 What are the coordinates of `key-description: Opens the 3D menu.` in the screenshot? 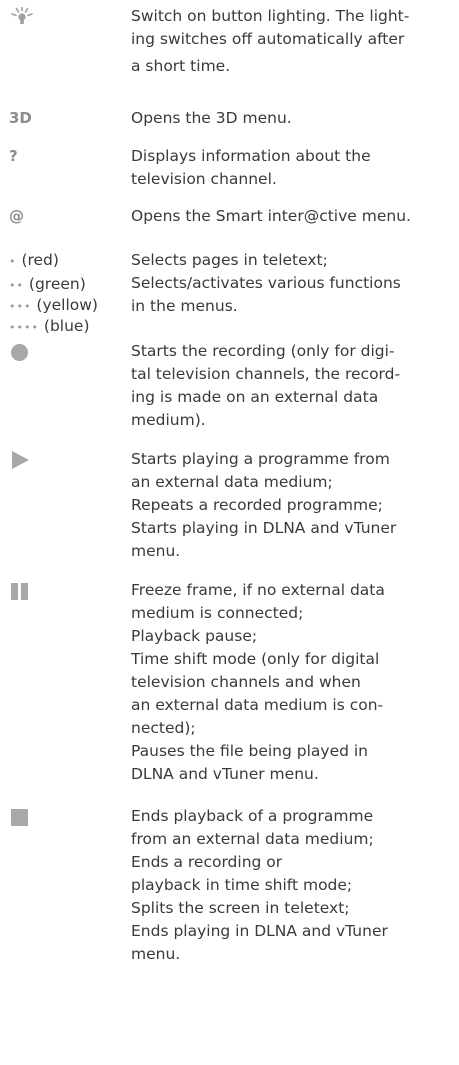 It's located at (211, 118).